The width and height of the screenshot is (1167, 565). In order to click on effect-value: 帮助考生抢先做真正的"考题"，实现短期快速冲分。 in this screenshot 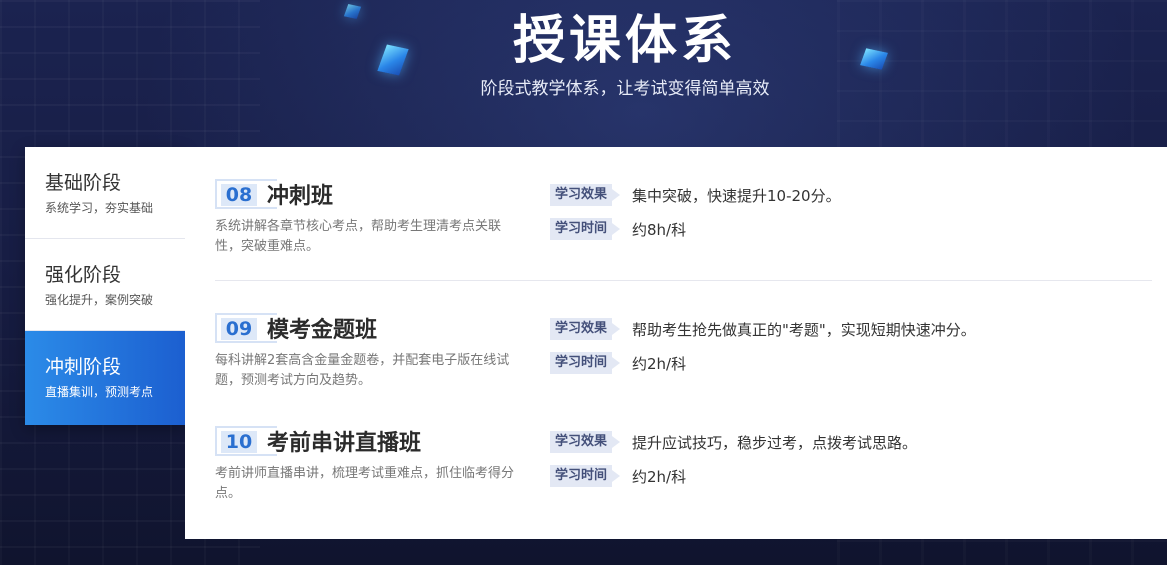, I will do `click(804, 329)`.